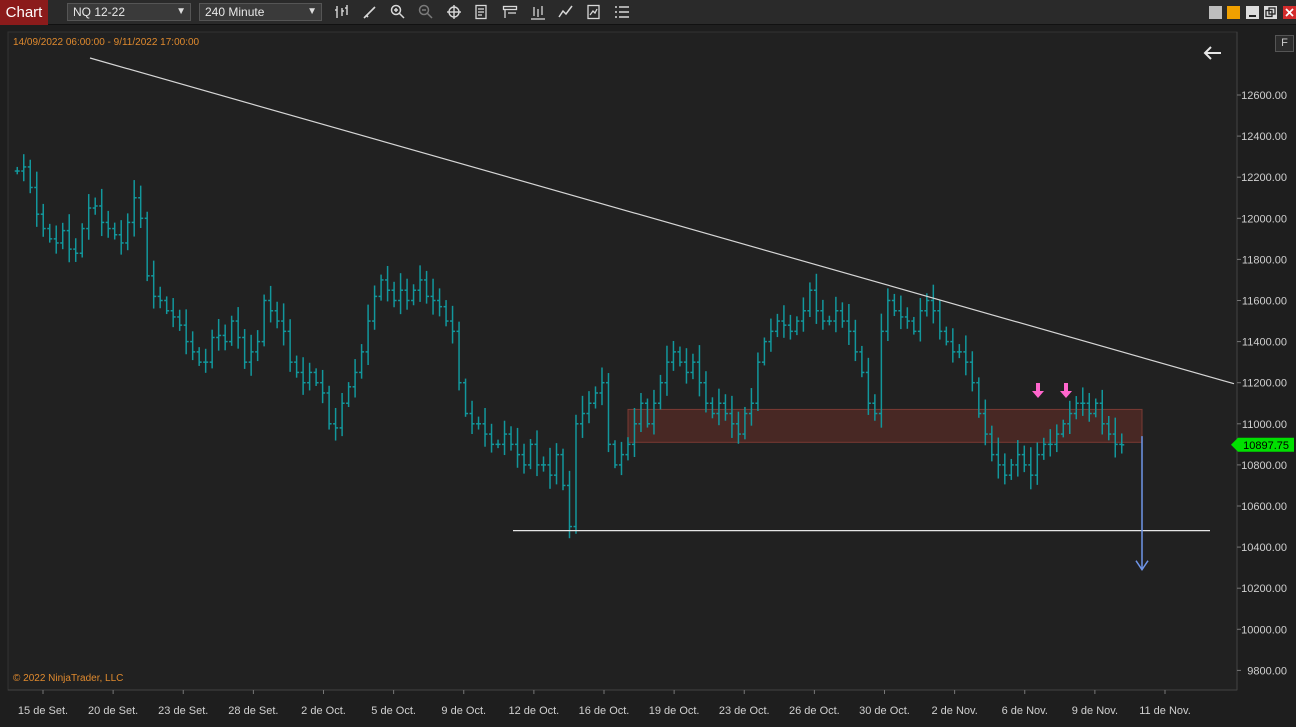 The width and height of the screenshot is (1296, 727). I want to click on minimize-button, so click(1252, 12).